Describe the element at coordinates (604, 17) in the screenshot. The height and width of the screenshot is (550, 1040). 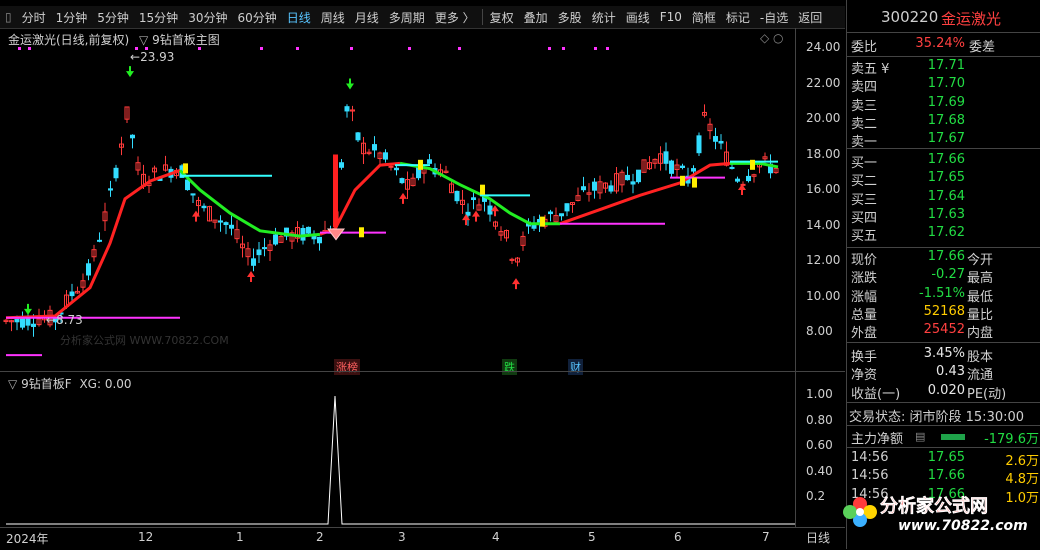
I see `btn-stats: 统计` at that location.